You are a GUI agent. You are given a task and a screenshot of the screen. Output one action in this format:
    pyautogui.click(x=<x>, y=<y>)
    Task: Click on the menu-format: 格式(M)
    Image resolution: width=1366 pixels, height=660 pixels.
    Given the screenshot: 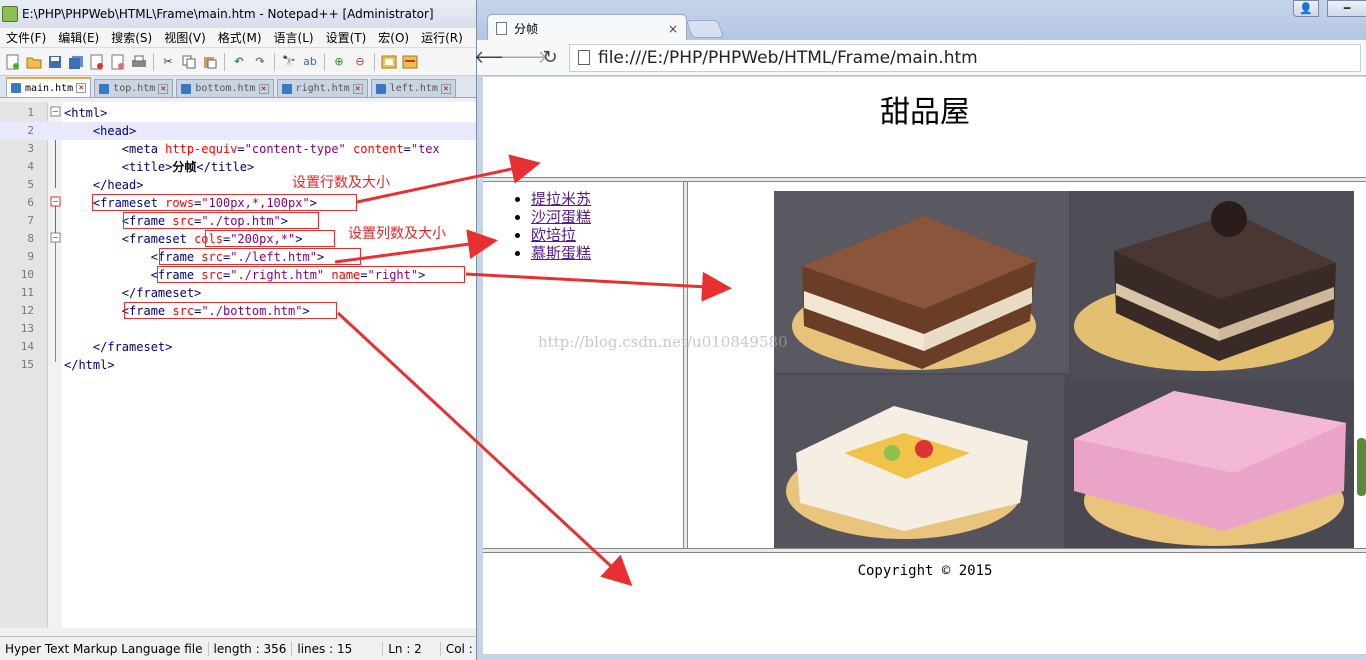 What is the action you would take?
    pyautogui.click(x=240, y=37)
    